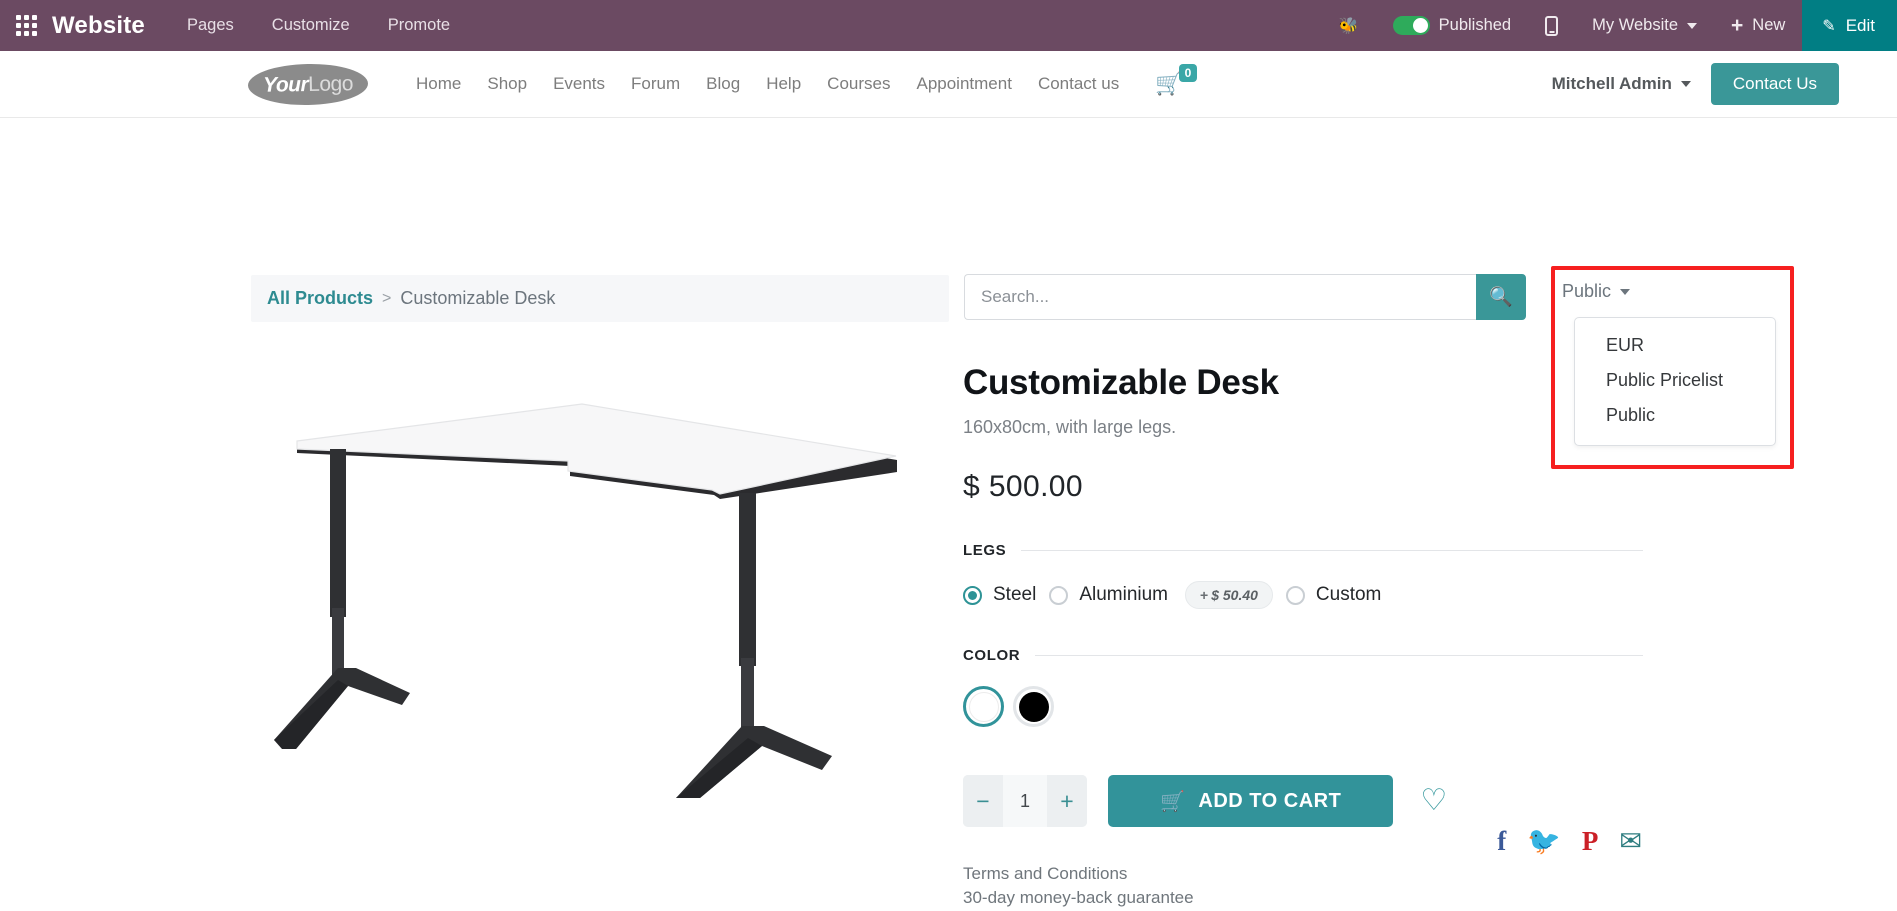 The height and width of the screenshot is (911, 1897). What do you see at coordinates (1590, 841) in the screenshot?
I see `pinterest-icon: P` at bounding box center [1590, 841].